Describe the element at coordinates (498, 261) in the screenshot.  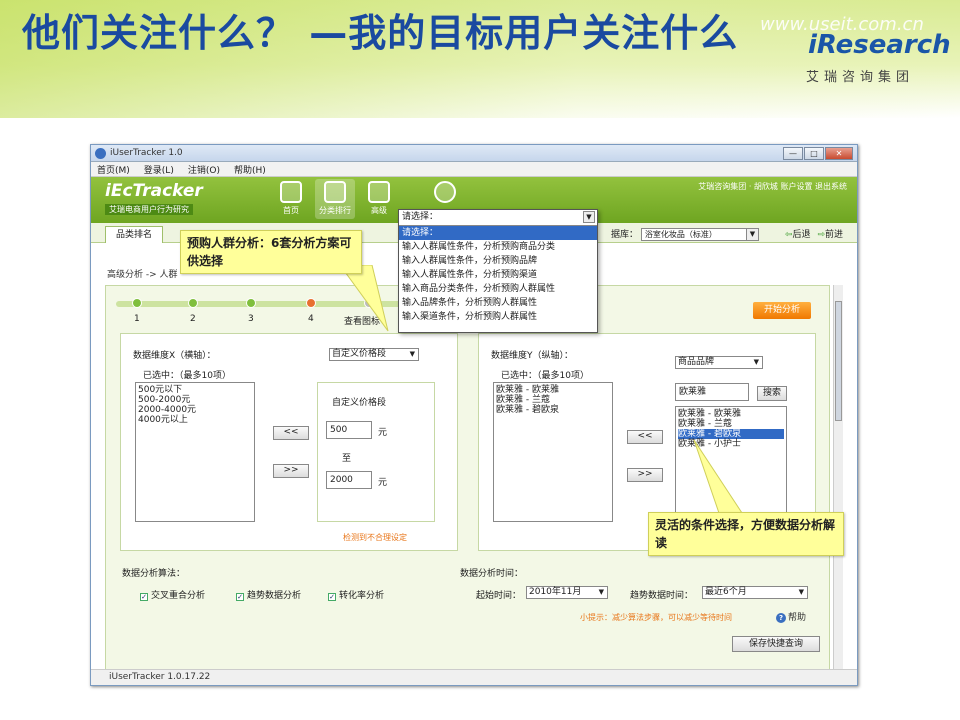
I see `scheme-option: 输入人群属性条件，分析预购品牌` at that location.